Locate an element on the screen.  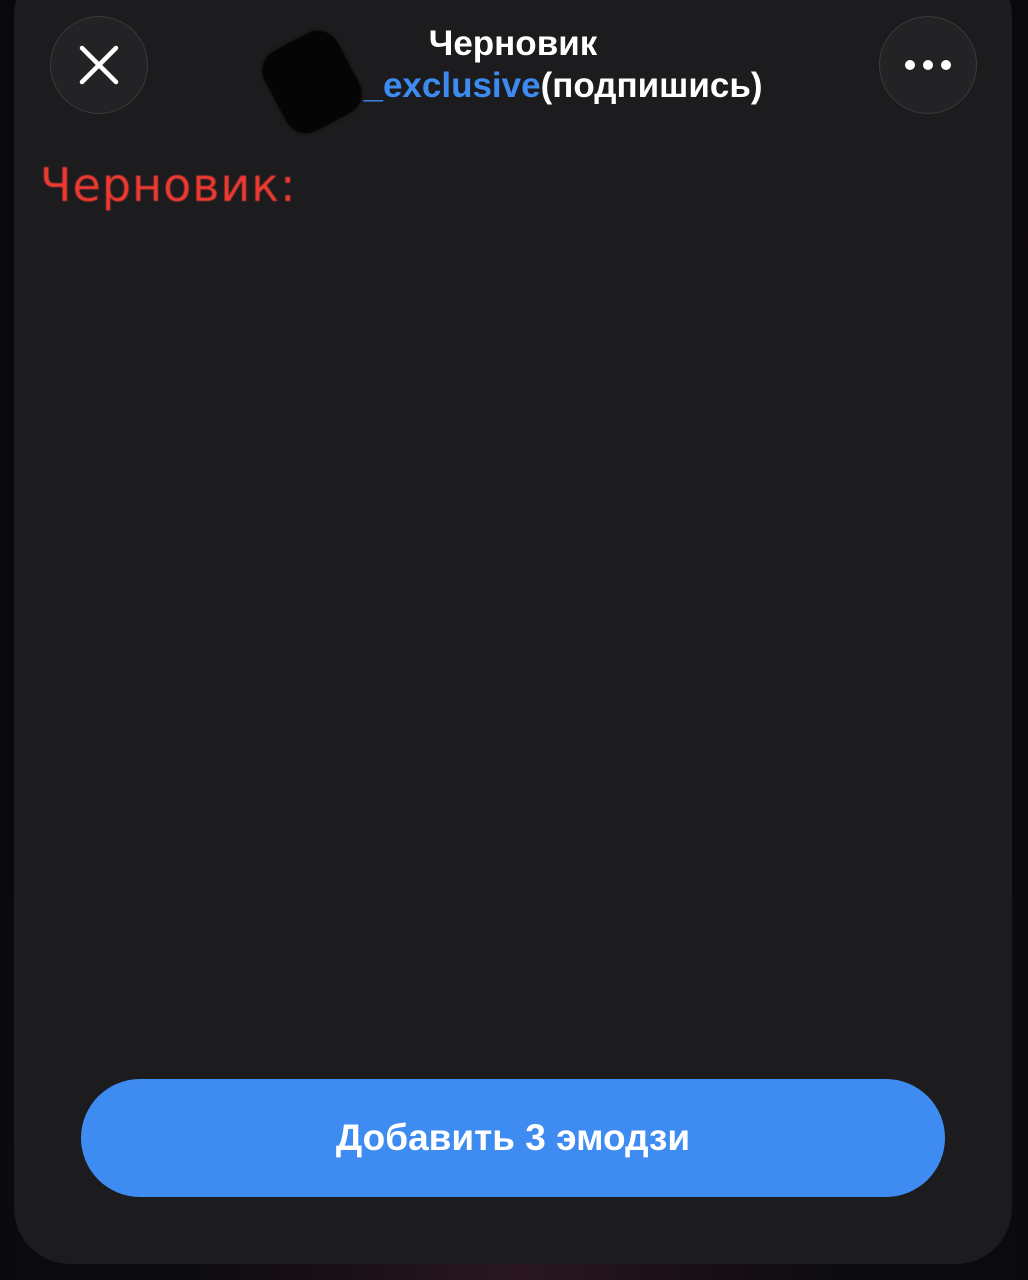
close-icon is located at coordinates (99, 65).